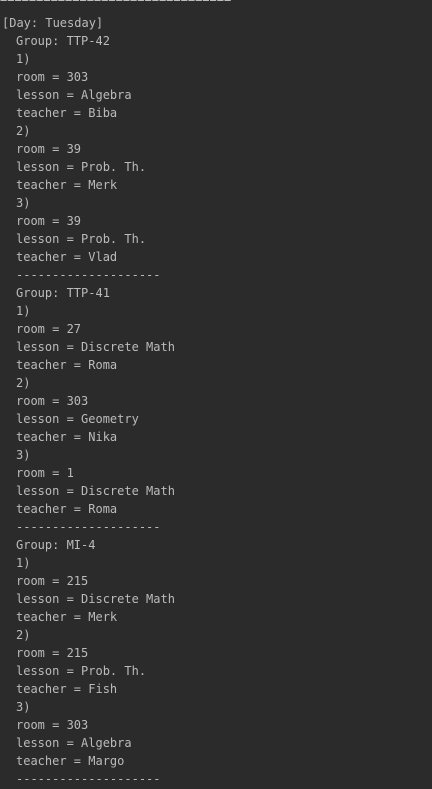 Image resolution: width=432 pixels, height=789 pixels. I want to click on top-rule-text: ================================, so click(116, 2).